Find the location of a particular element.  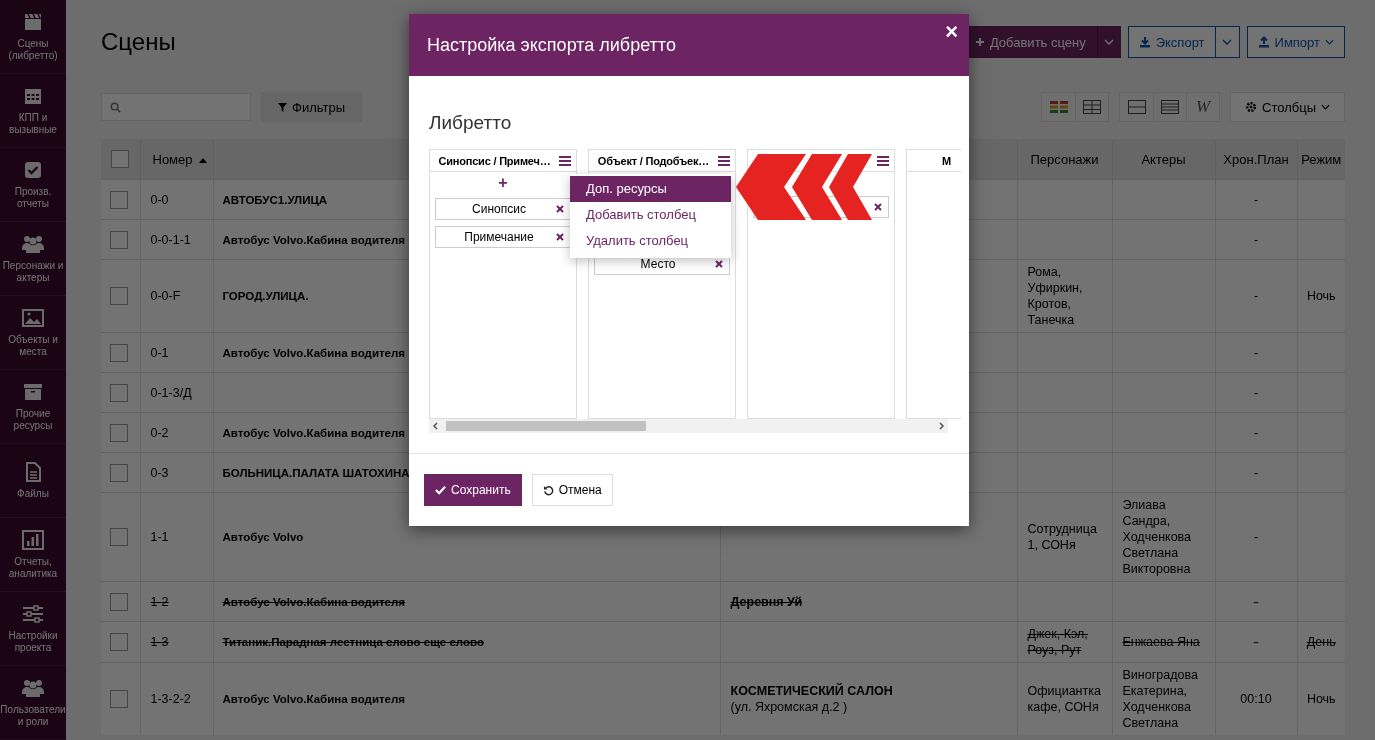

scroll-left-icon is located at coordinates (435, 426).